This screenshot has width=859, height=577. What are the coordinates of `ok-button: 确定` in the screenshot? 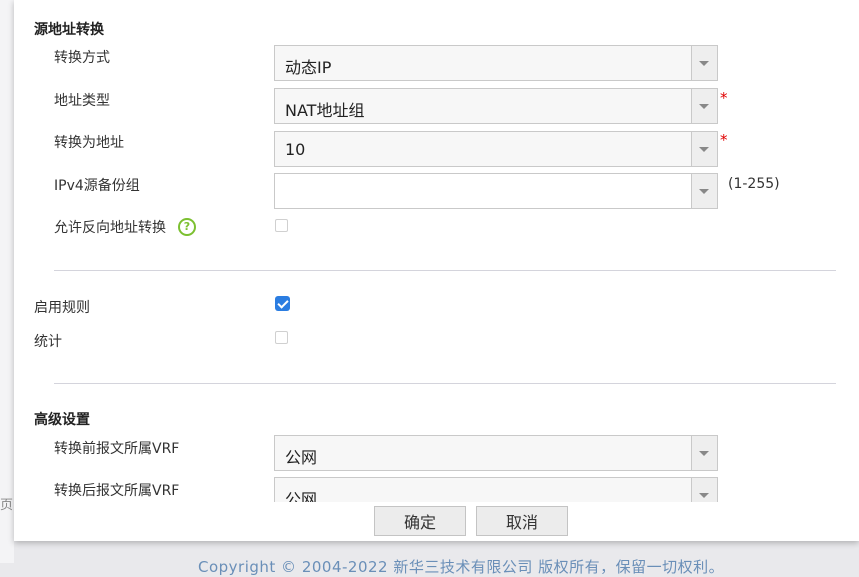 It's located at (420, 521).